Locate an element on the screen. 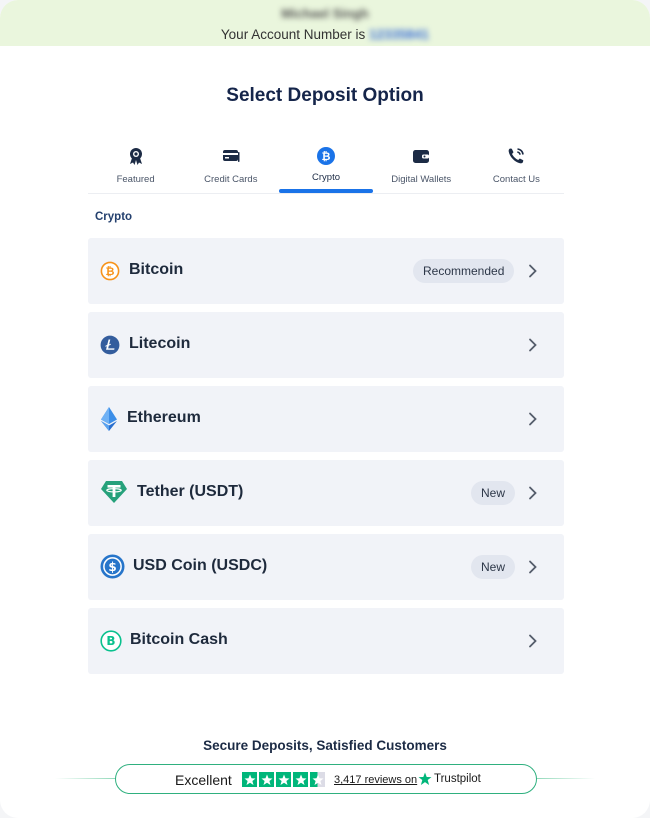 This screenshot has width=650, height=818. tab-credit-cards: Credit Cards is located at coordinates (230, 160).